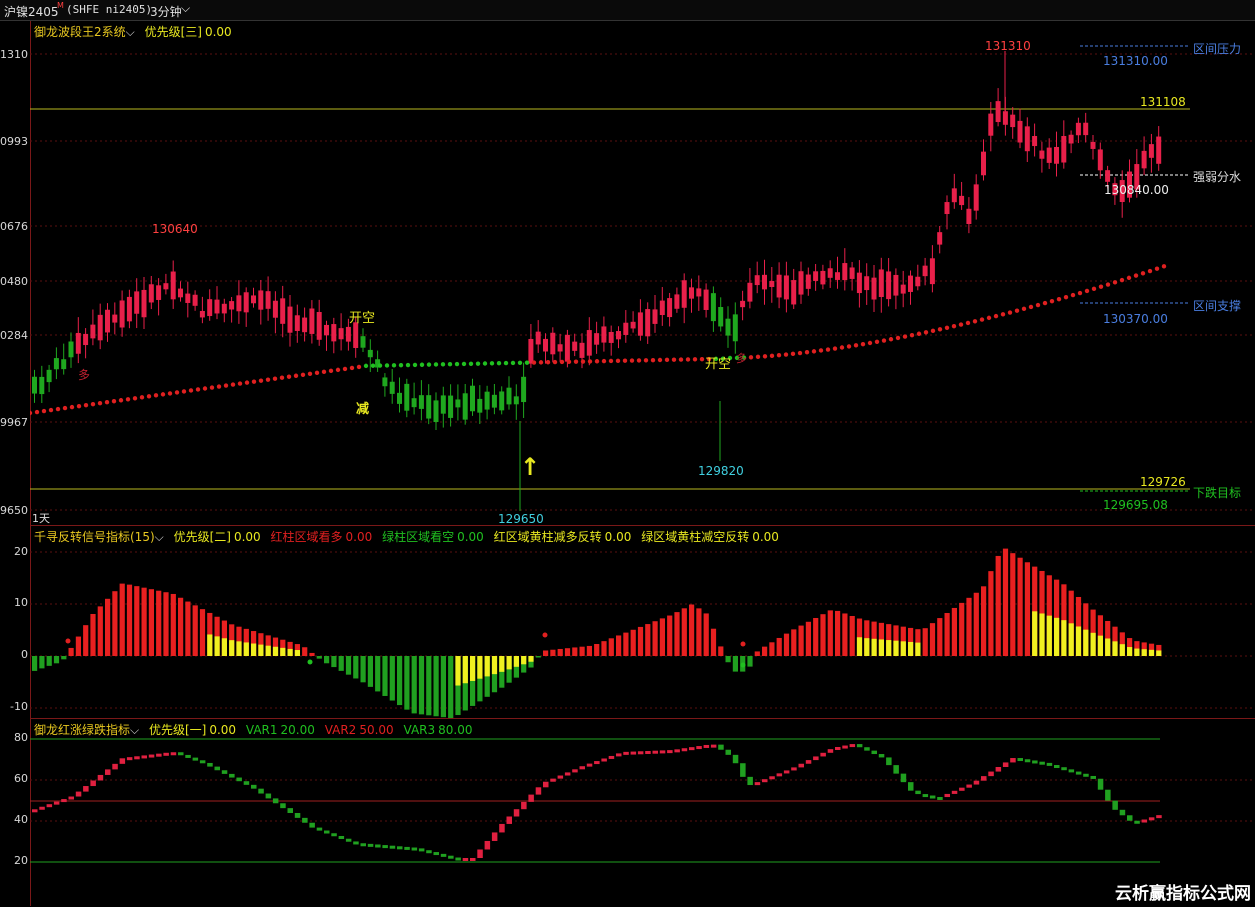 This screenshot has width=1255, height=907. Describe the element at coordinates (31, 11) in the screenshot. I see `symbol-name: 沪镍2405` at that location.